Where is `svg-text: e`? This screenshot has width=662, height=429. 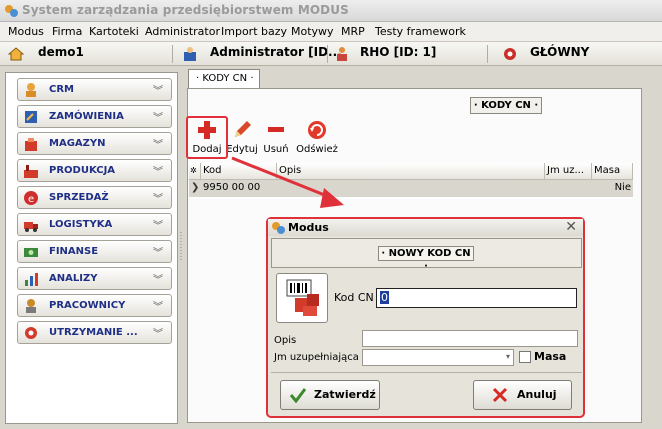
svg-text: e is located at coordinates (31, 199).